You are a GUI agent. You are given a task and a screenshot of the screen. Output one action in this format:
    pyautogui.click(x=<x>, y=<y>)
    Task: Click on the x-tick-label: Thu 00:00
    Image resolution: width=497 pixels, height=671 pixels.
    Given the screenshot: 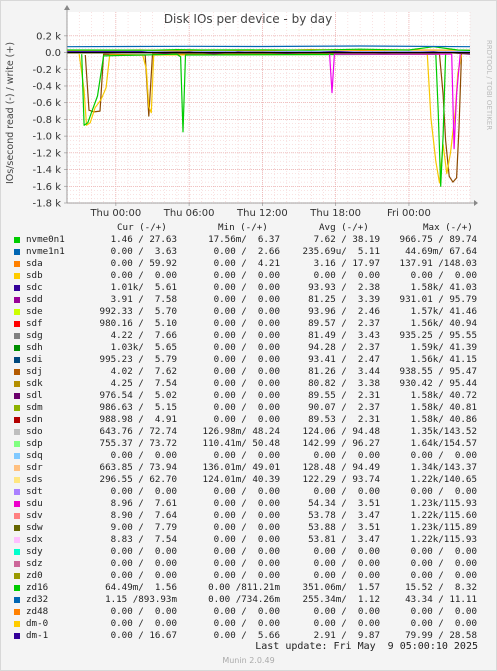 What is the action you would take?
    pyautogui.click(x=115, y=213)
    